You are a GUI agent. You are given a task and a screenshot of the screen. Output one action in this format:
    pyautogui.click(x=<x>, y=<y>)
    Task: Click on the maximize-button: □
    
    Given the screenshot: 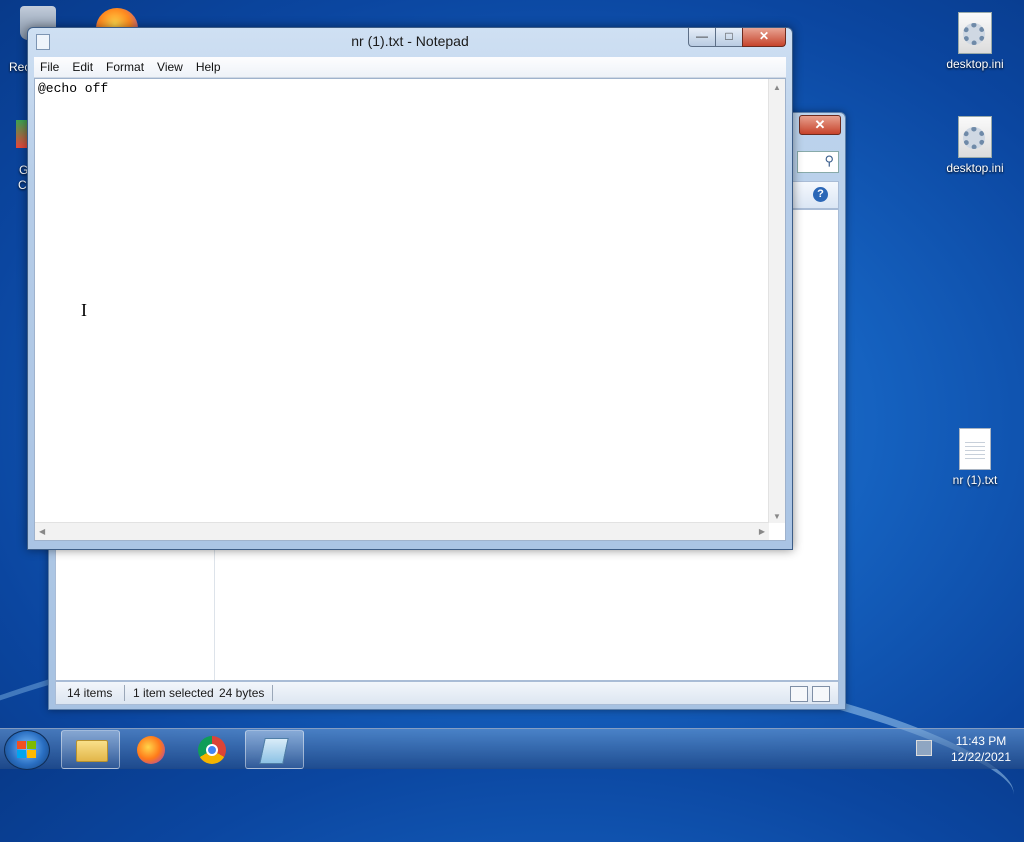 What is the action you would take?
    pyautogui.click(x=729, y=37)
    